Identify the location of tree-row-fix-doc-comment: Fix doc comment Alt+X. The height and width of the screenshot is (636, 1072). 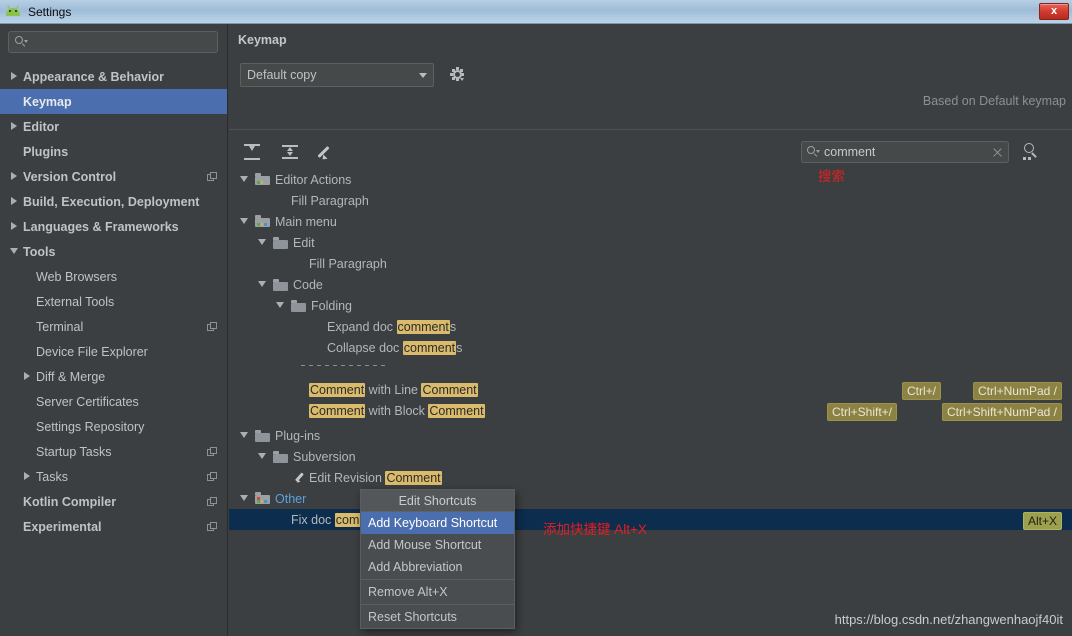
(650, 519).